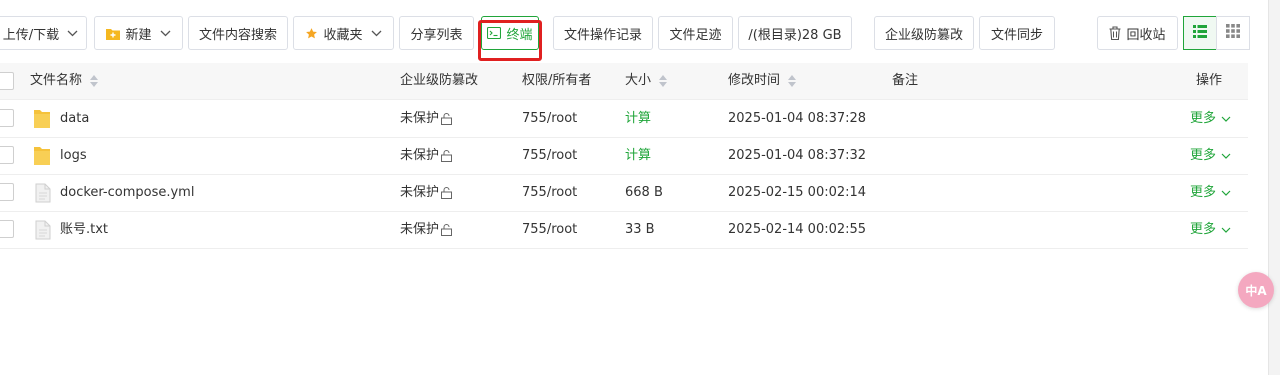 The width and height of the screenshot is (1280, 375). I want to click on column-ops-header: 操作, so click(1209, 81).